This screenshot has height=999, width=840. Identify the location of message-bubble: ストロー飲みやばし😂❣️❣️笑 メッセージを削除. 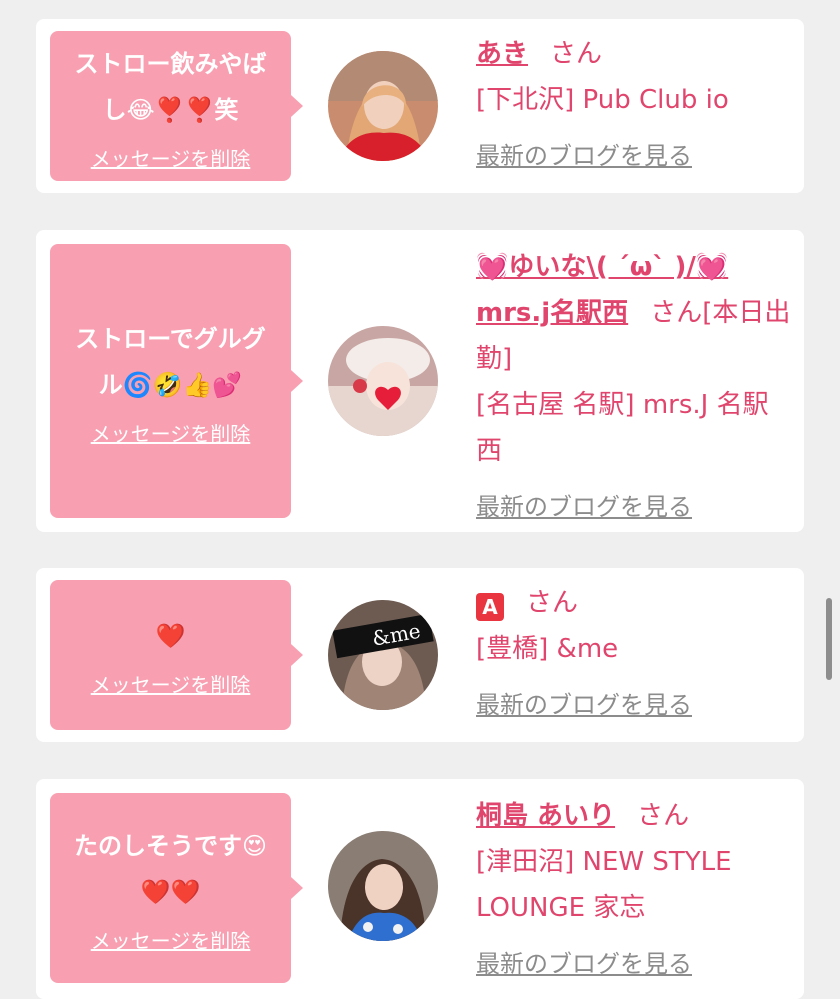
(176, 106).